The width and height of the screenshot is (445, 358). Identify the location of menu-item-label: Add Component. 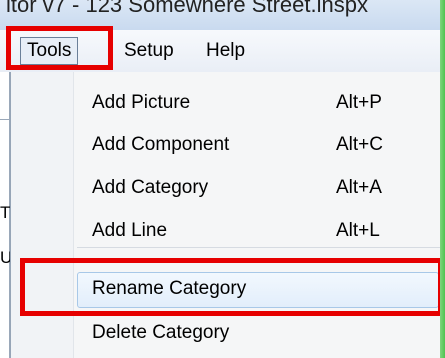
(161, 144).